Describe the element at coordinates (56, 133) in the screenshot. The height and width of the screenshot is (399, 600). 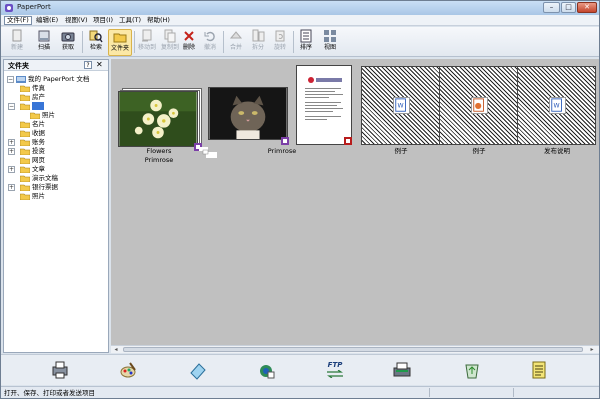
I see `tree-folder-item: 收据` at that location.